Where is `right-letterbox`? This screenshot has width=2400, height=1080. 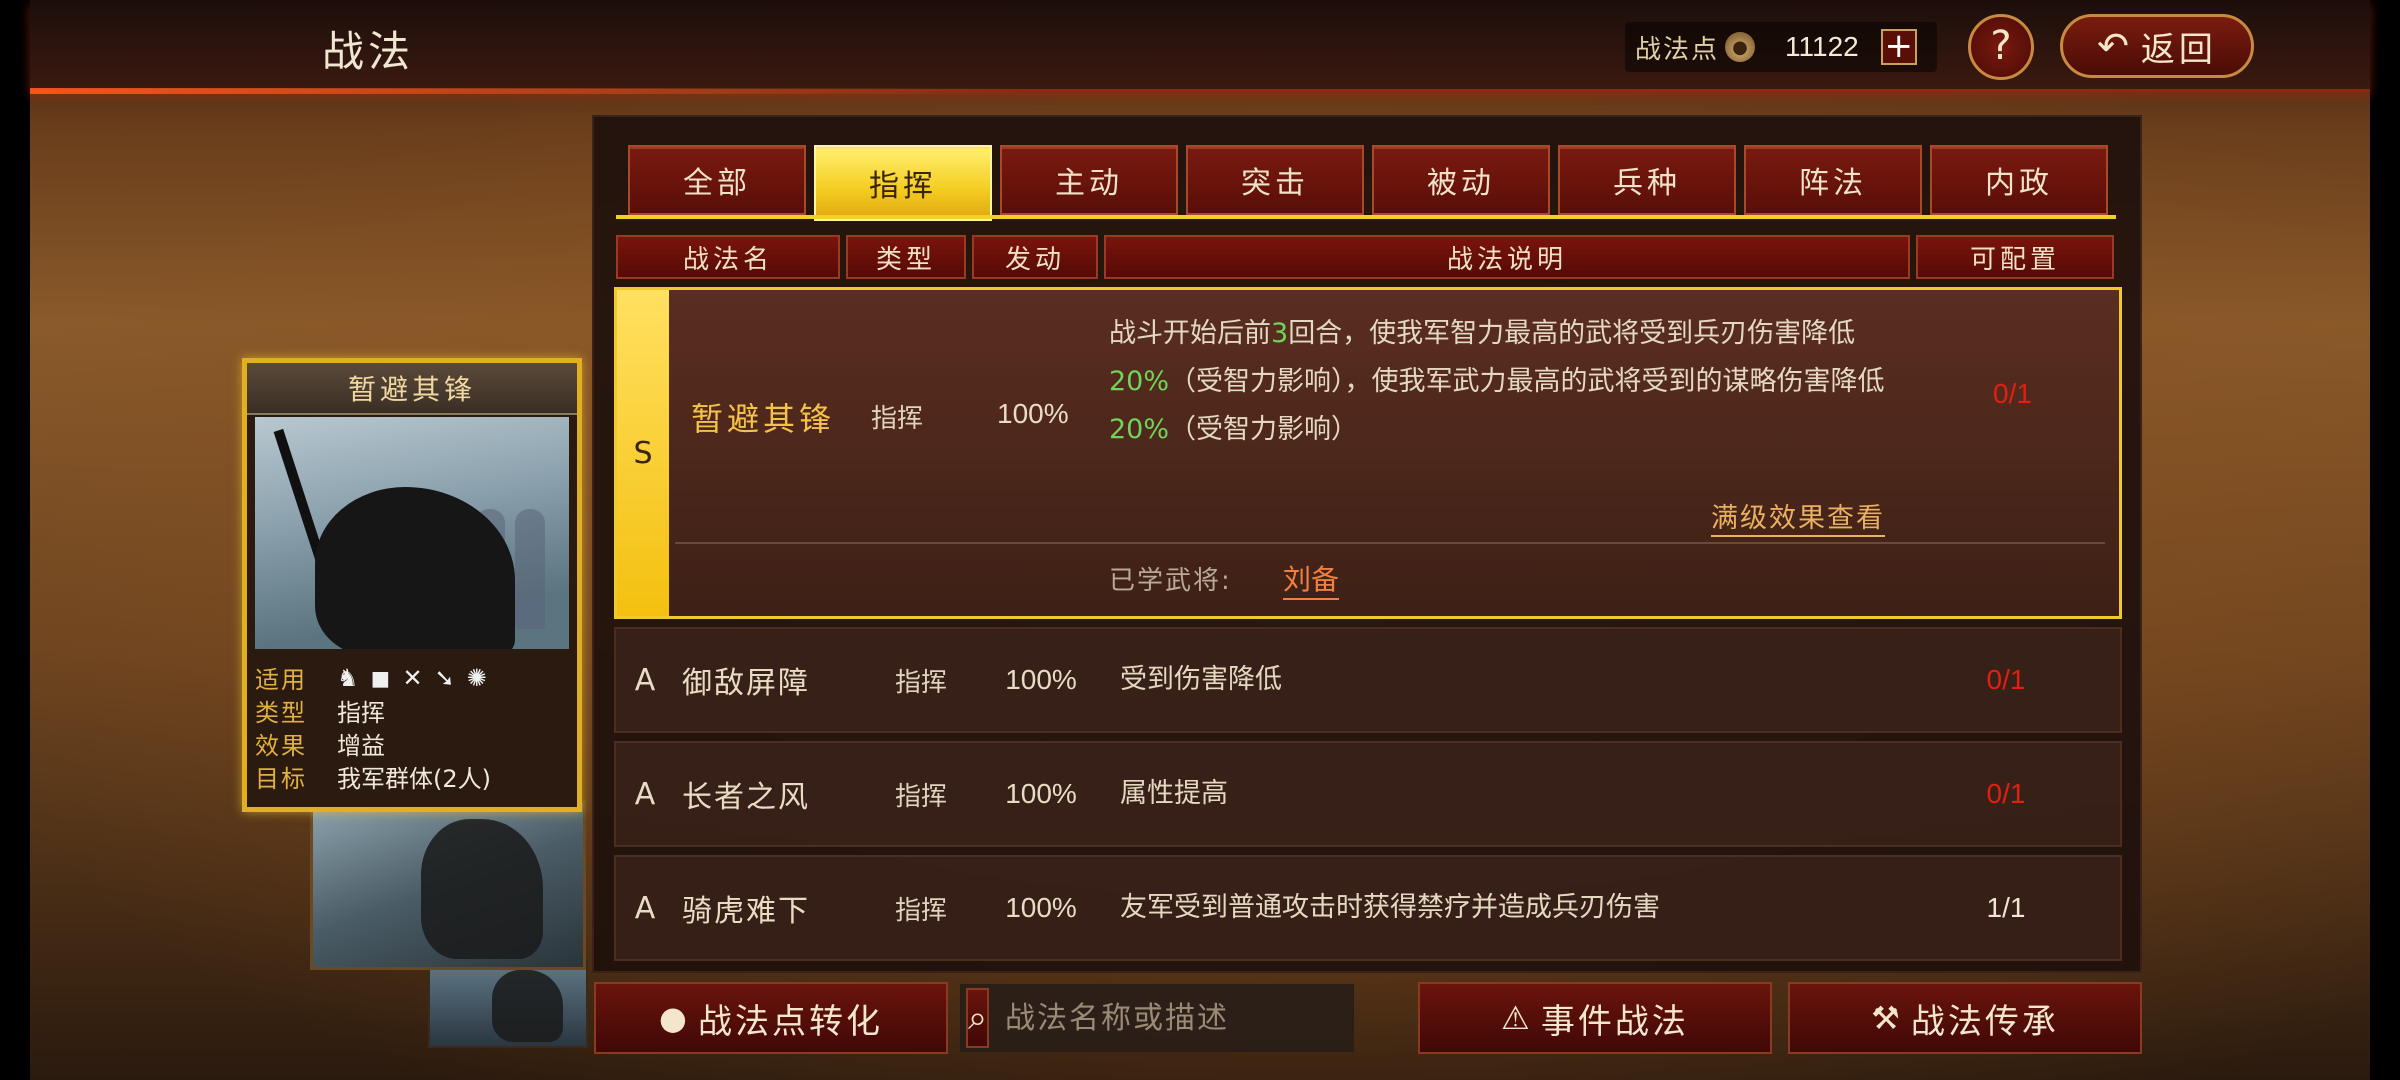 right-letterbox is located at coordinates (2385, 540).